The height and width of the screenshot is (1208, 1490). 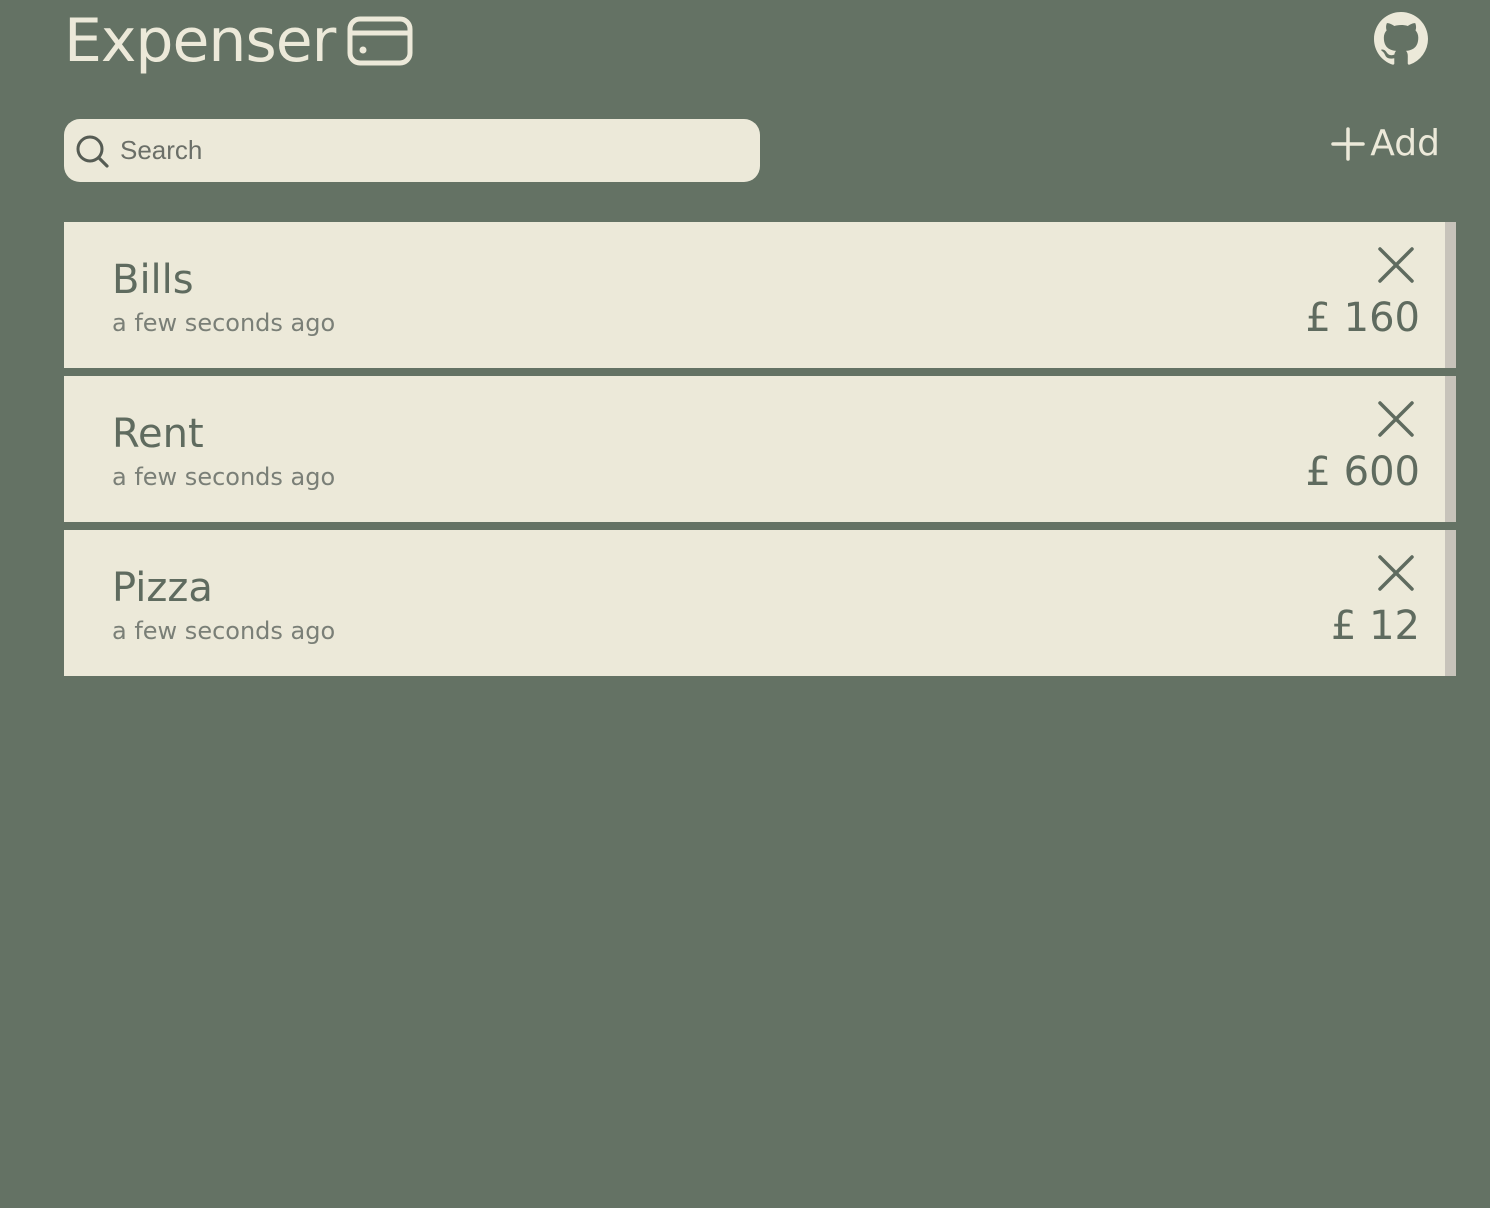 I want to click on plus-icon, so click(x=1348, y=144).